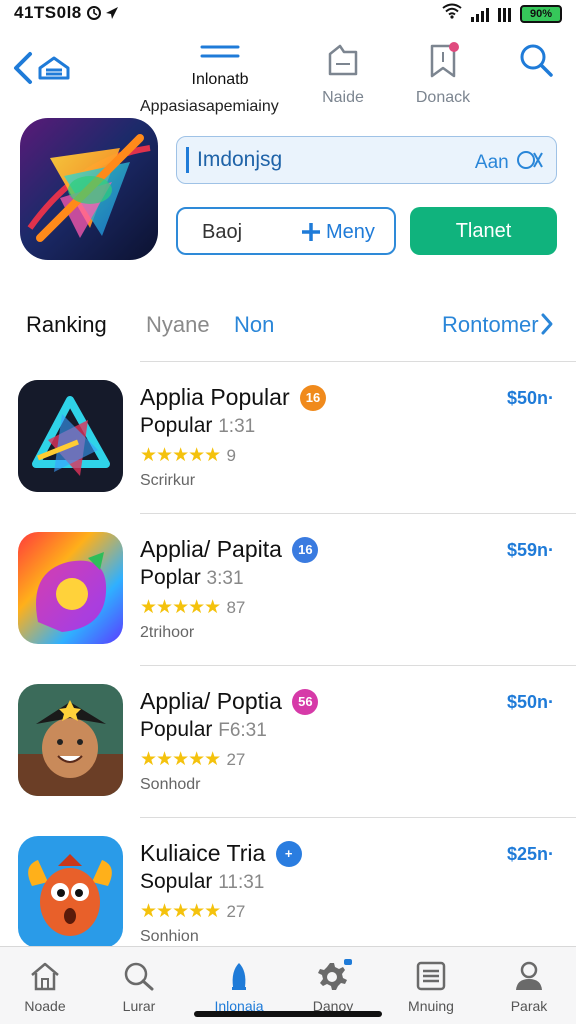 This screenshot has height=1024, width=576. I want to click on app-title: Applia Popular 16, so click(233, 397).